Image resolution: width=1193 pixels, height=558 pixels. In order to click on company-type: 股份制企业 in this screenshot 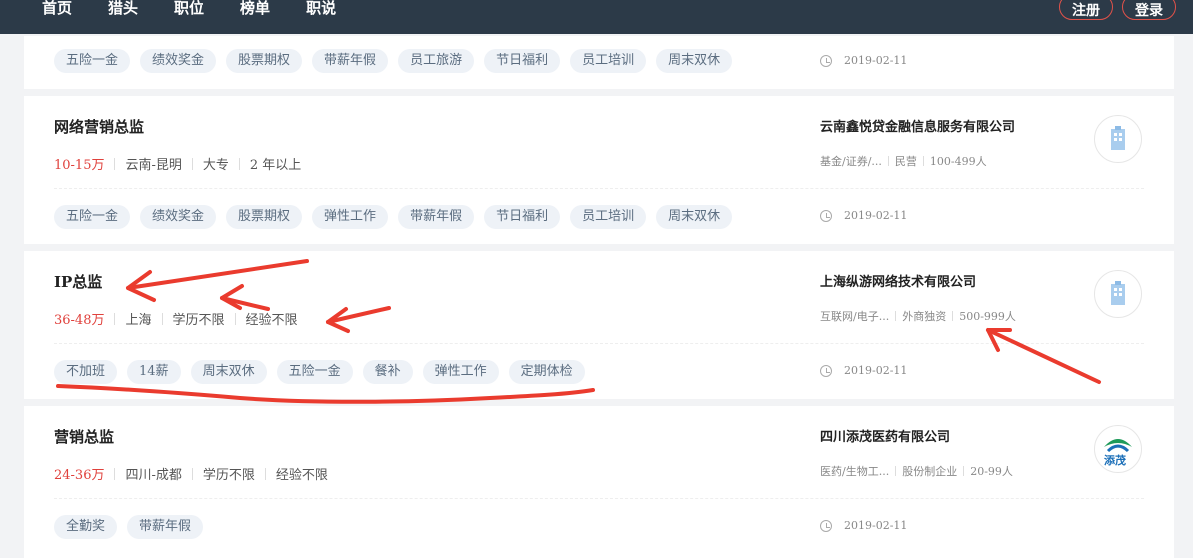, I will do `click(930, 471)`.